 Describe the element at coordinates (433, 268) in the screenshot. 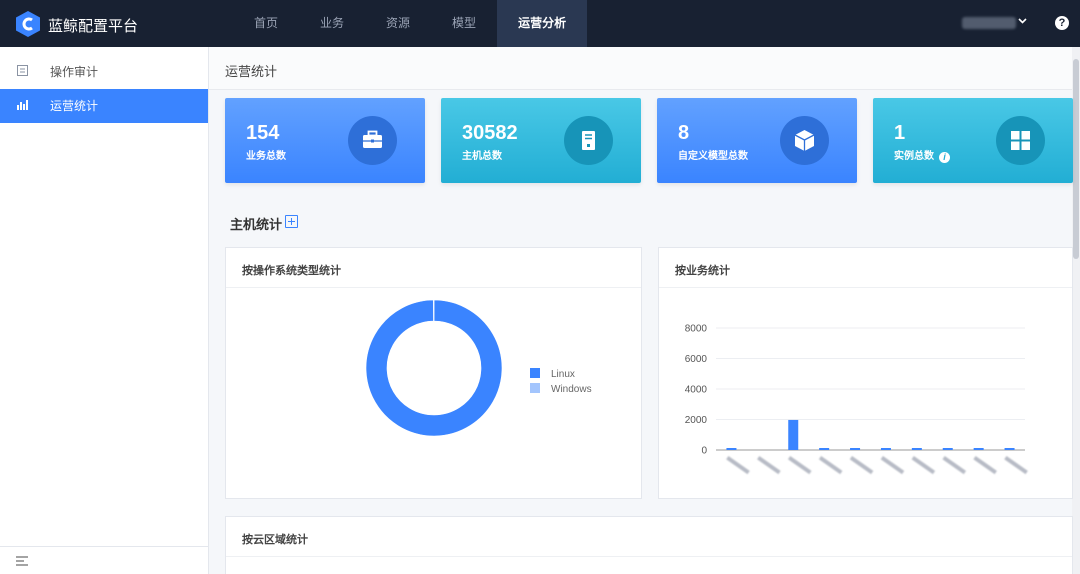

I see `panel-header: 按操作系统类型统计` at that location.